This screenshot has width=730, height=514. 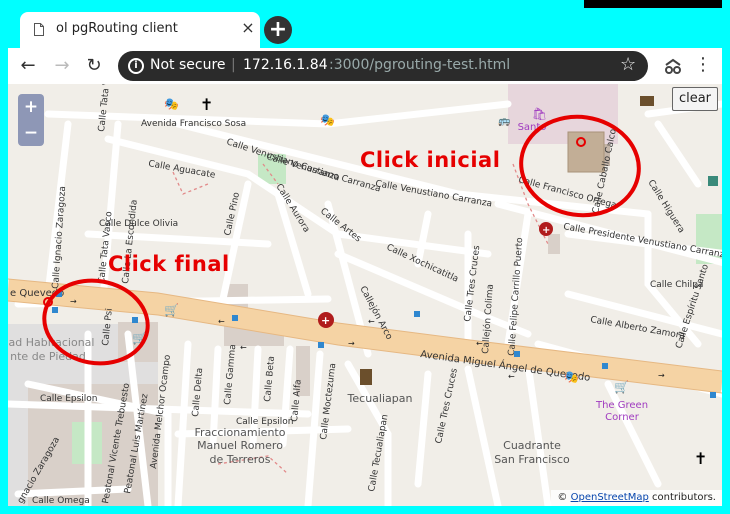 What do you see at coordinates (447, 406) in the screenshot?
I see `street-label: Calle Tres Cruces` at bounding box center [447, 406].